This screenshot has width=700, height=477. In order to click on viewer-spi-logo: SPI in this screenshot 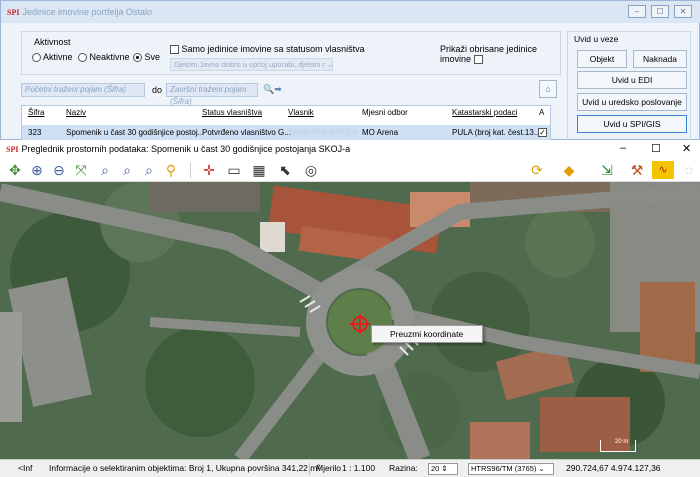, I will do `click(12, 149)`.